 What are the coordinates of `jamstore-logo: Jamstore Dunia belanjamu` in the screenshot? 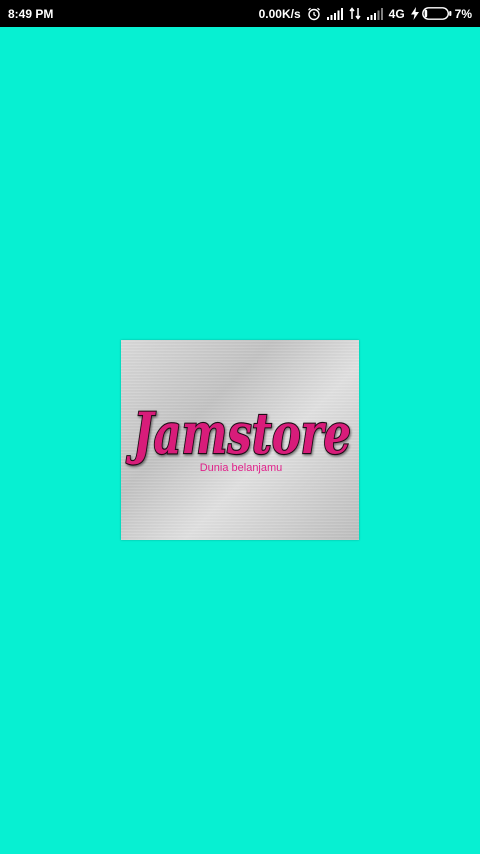 It's located at (240, 440).